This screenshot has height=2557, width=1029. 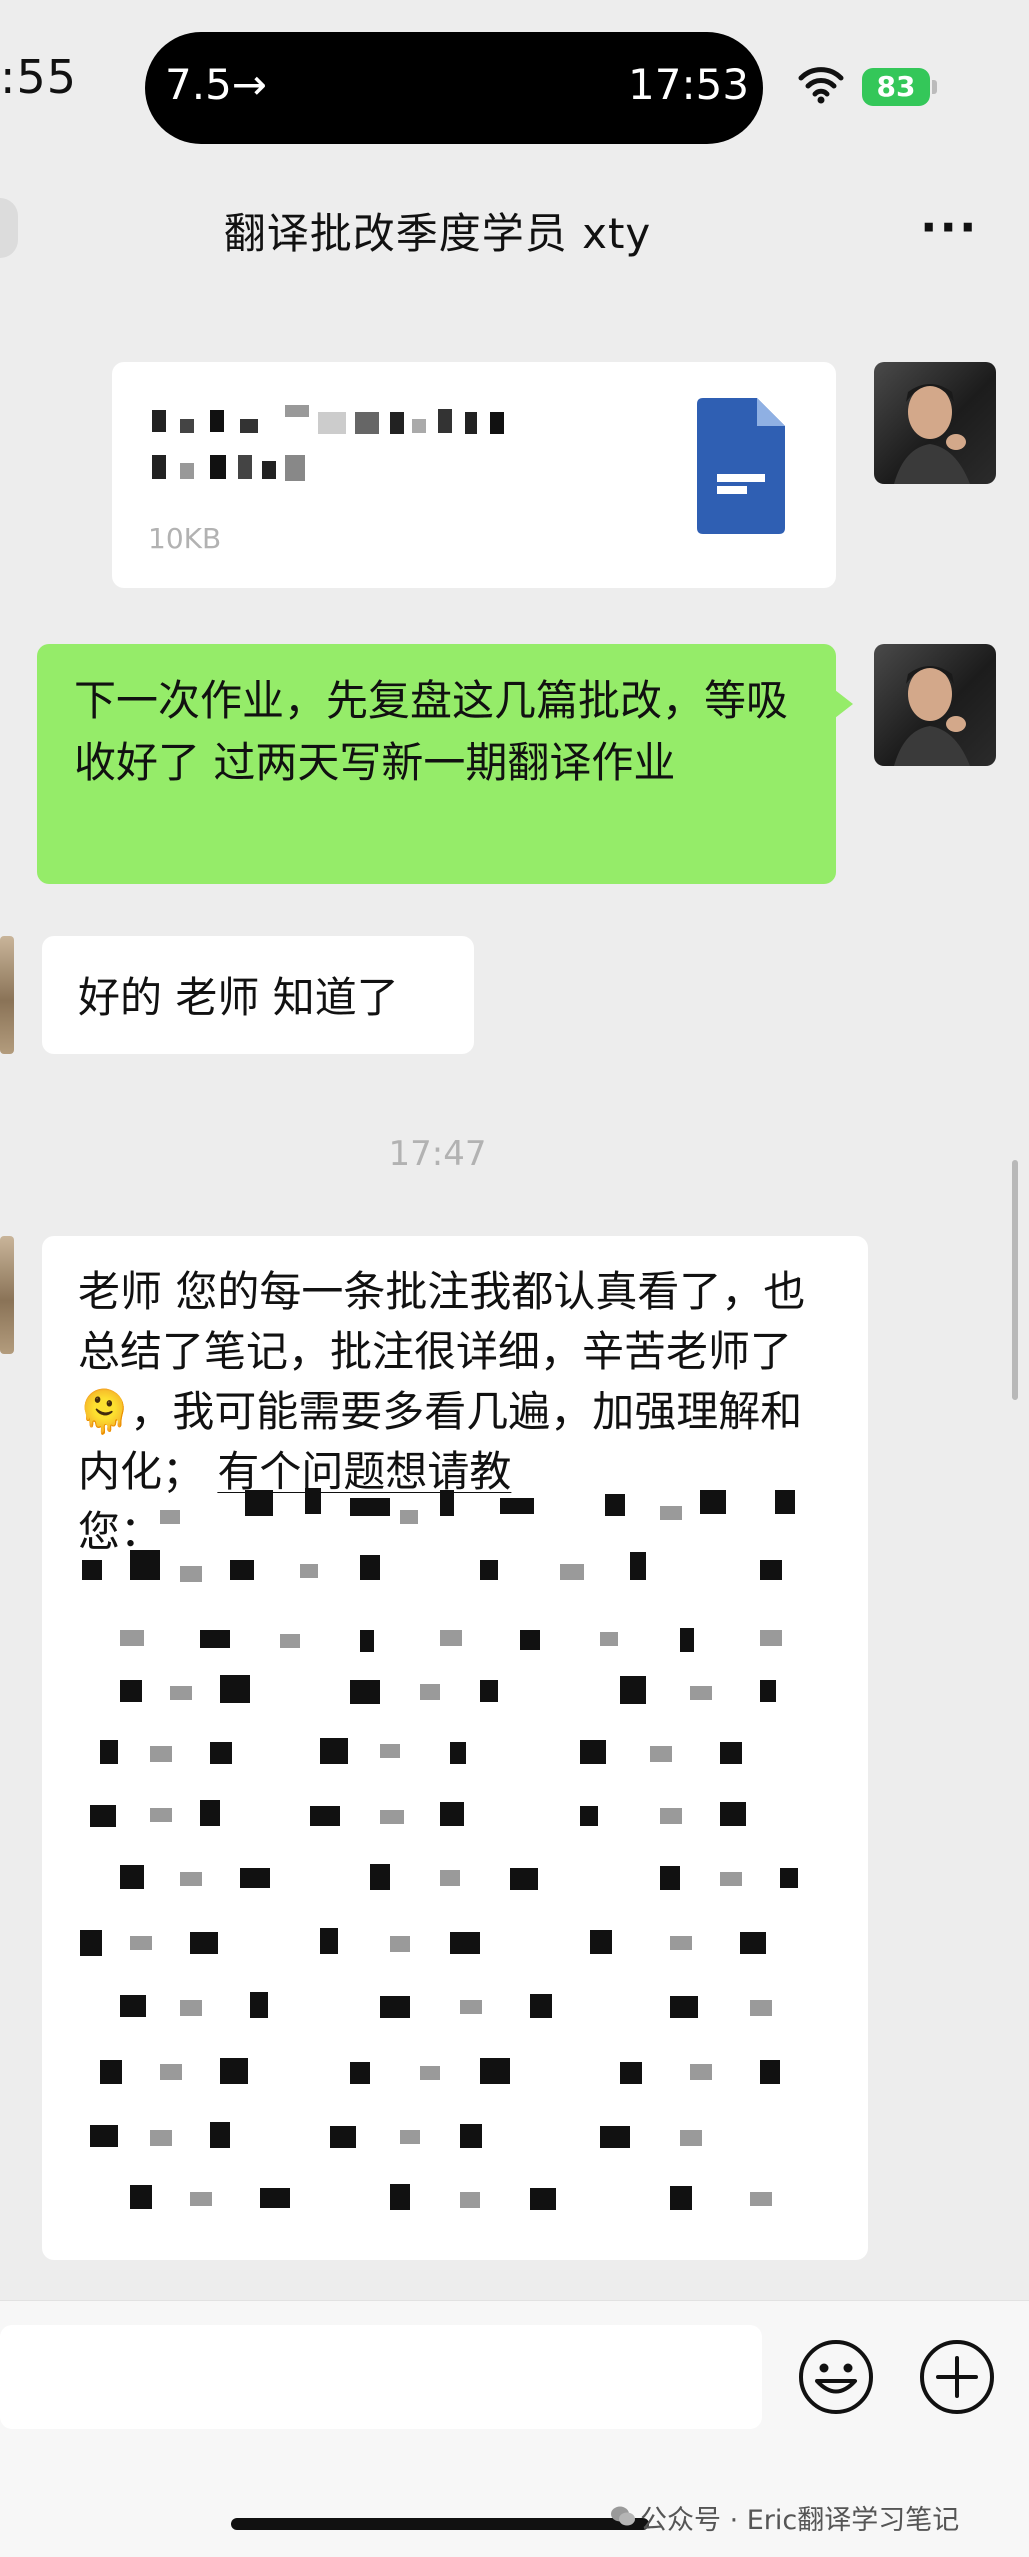 What do you see at coordinates (949, 227) in the screenshot?
I see `more-button: ···` at bounding box center [949, 227].